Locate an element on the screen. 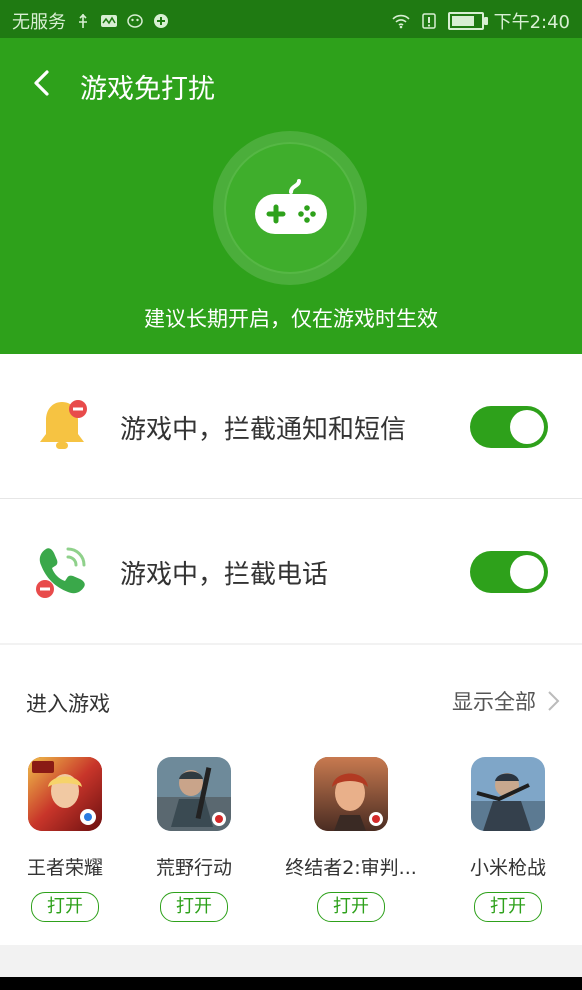  games-section-title: 进入游戏 is located at coordinates (68, 704).